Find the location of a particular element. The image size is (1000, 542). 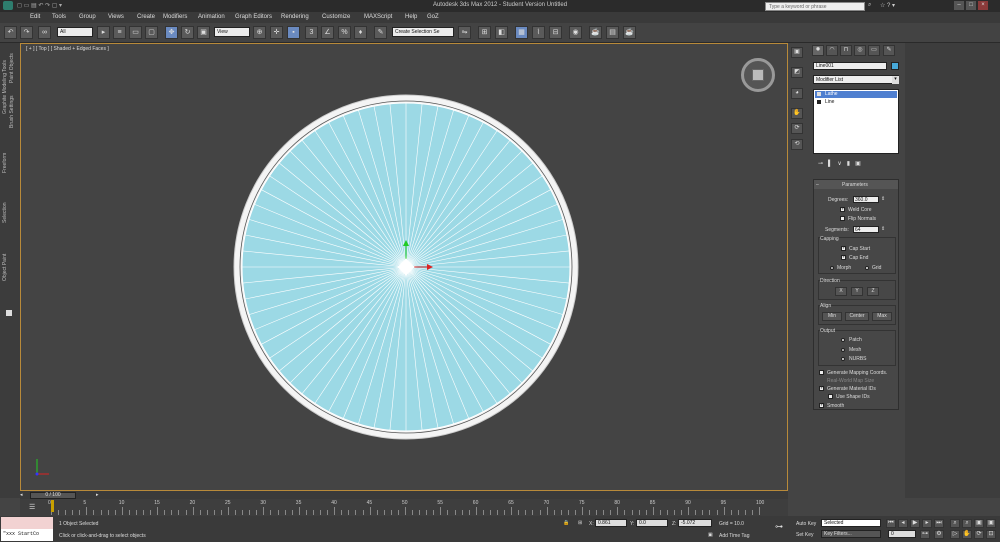

menu-rendering: Rendering is located at coordinates (295, 17).